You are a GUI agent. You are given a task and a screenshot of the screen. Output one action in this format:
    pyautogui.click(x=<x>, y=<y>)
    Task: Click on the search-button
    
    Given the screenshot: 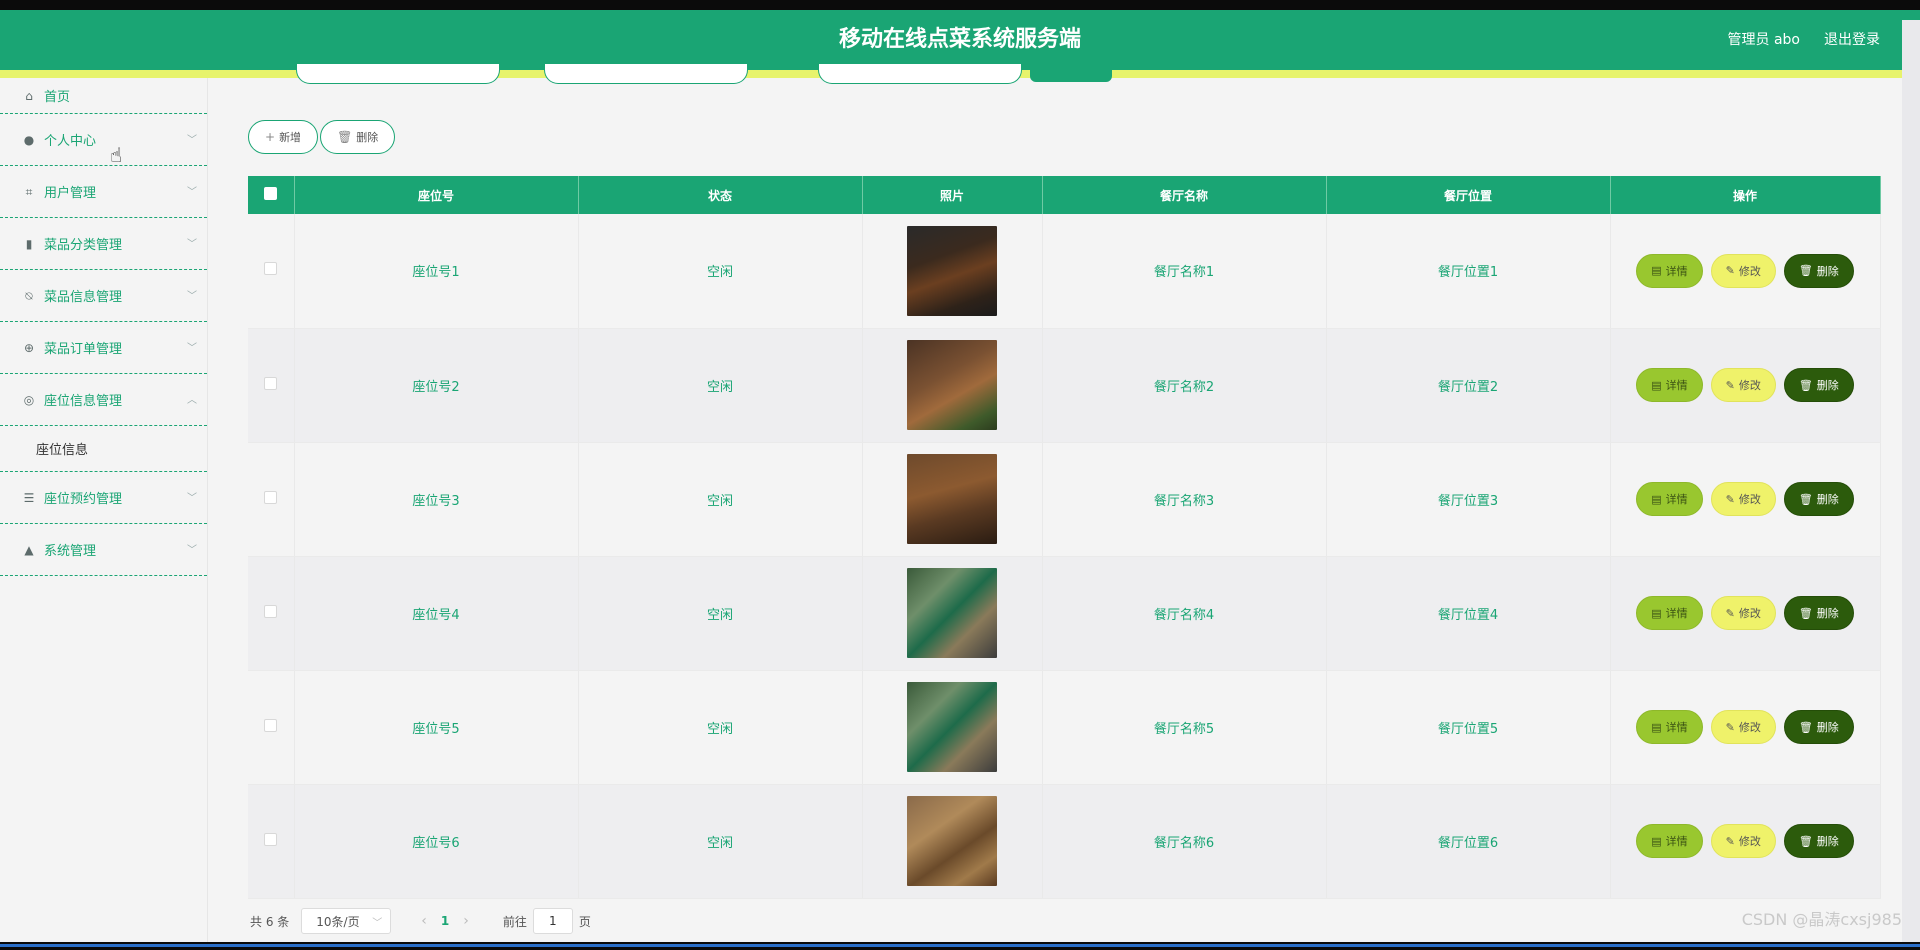 What is the action you would take?
    pyautogui.click(x=1071, y=74)
    